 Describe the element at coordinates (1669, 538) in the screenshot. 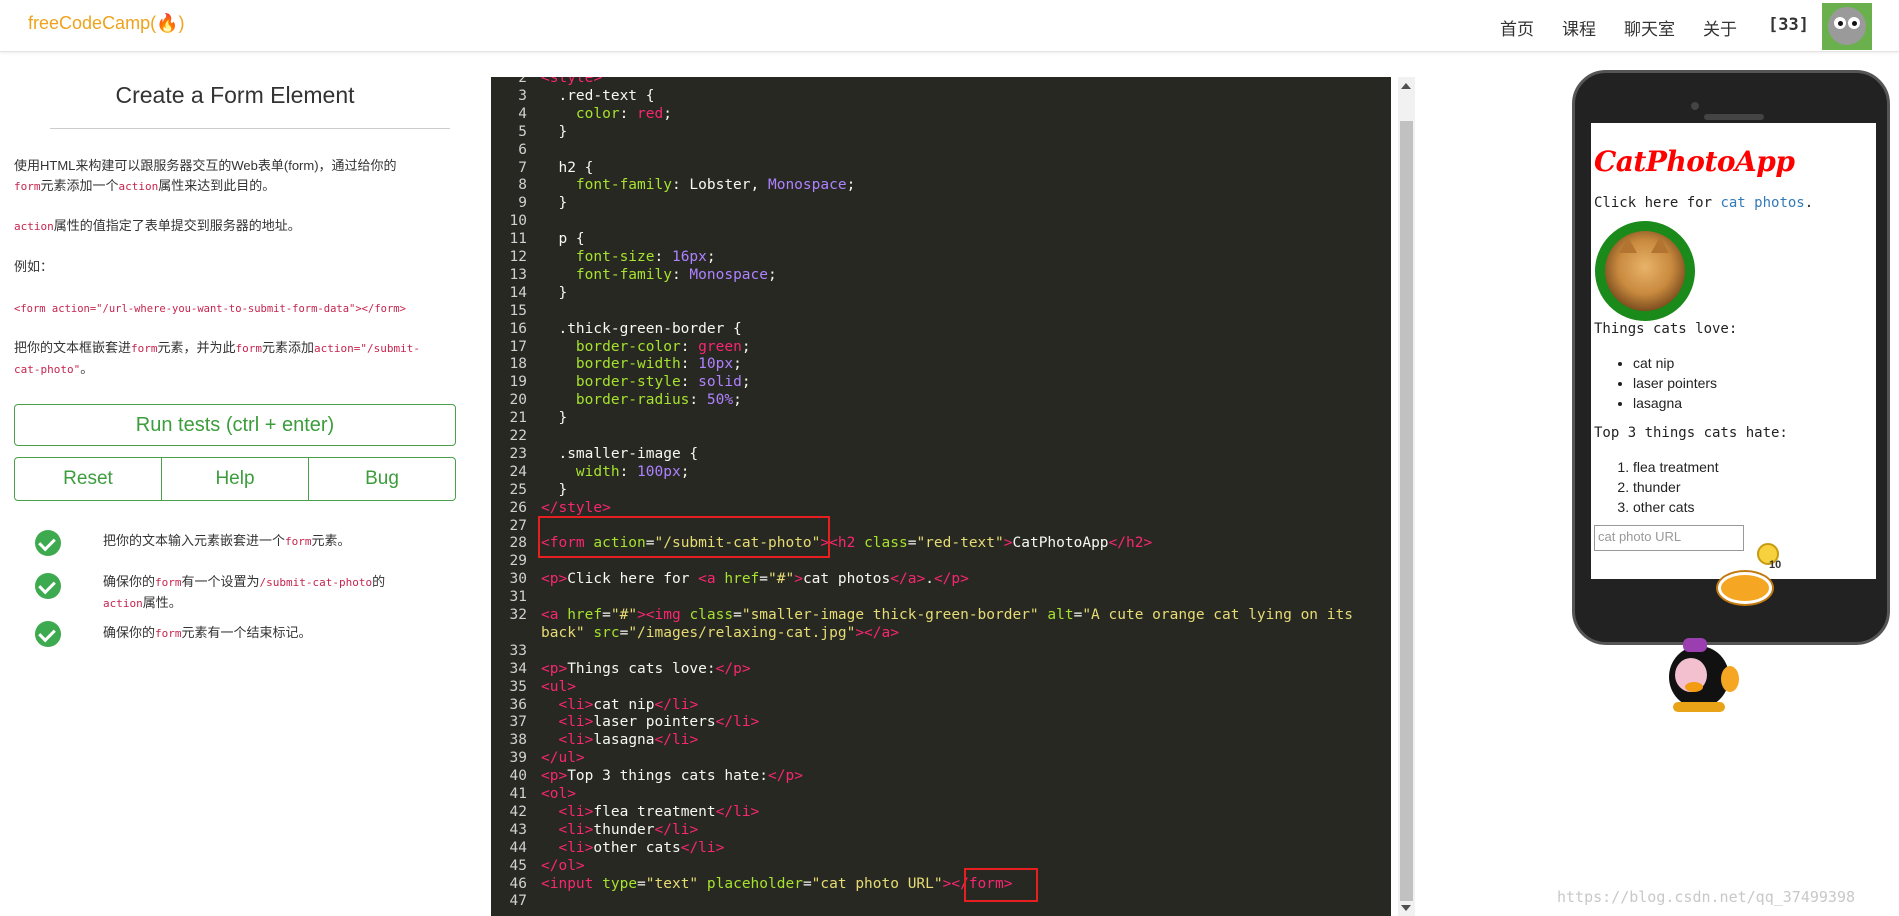

I see `preview-url-input: cat photo URL` at that location.